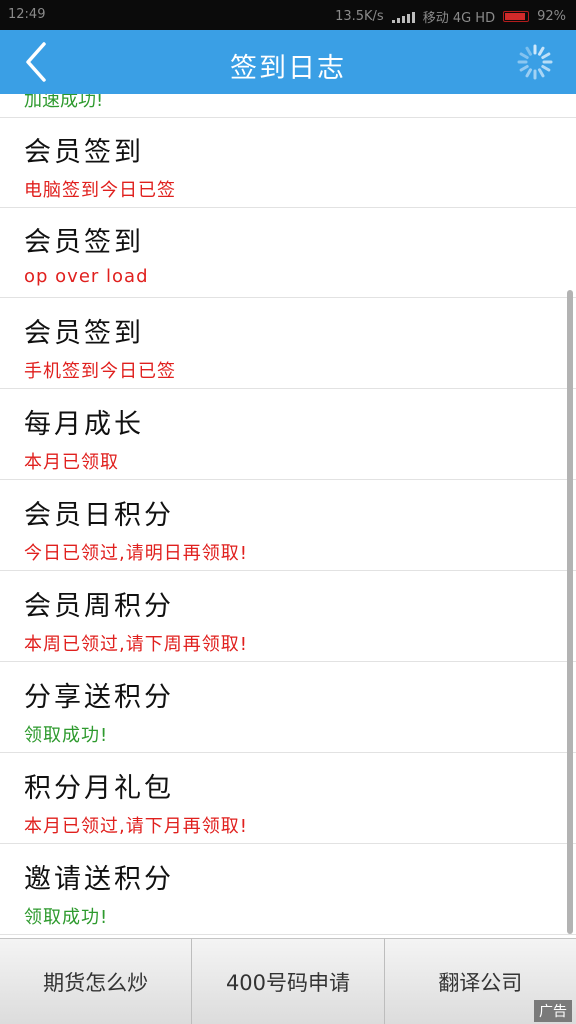 The height and width of the screenshot is (1024, 576). I want to click on list-item: 积分月礼包 本月已领过,请下月再领取!, so click(288, 799).